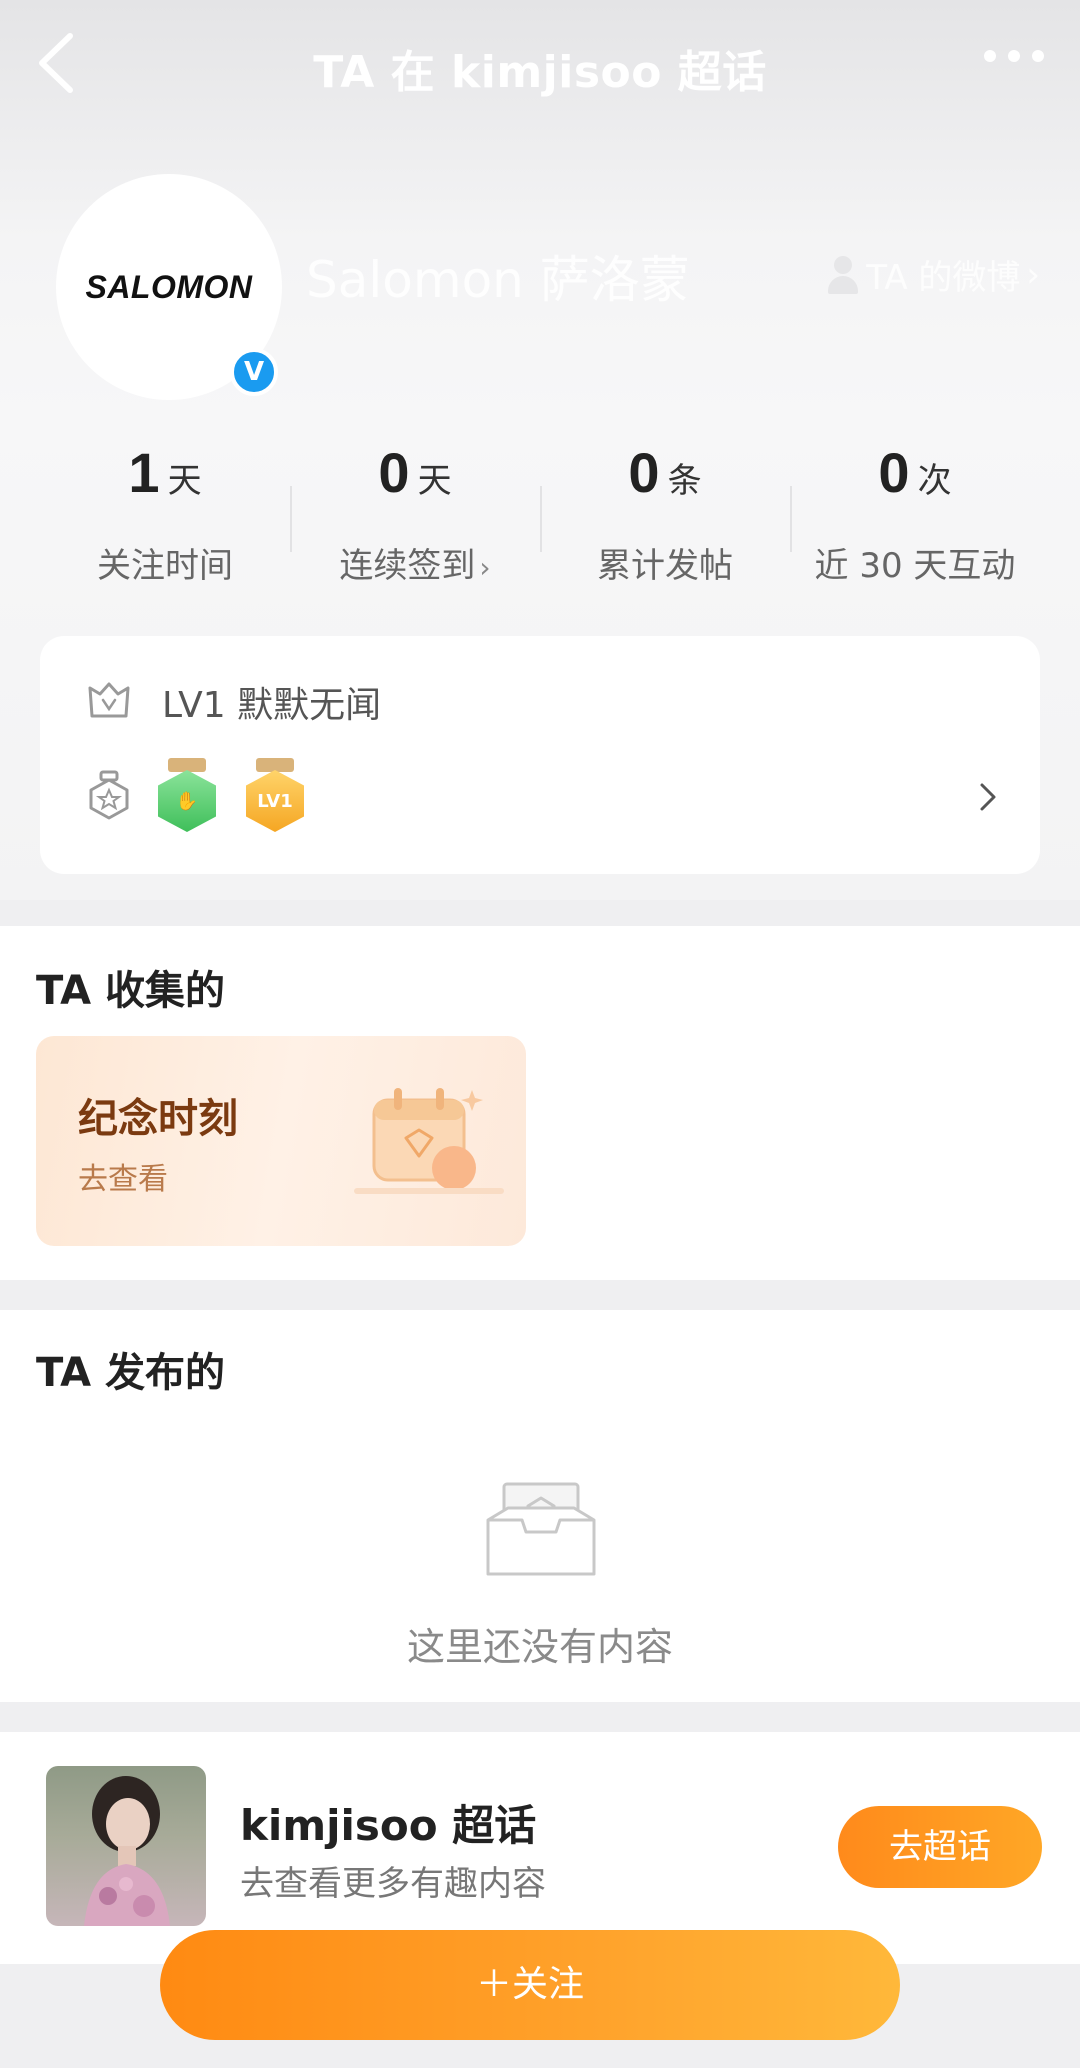  I want to click on lv1-badge-icon: LV1, so click(275, 798).